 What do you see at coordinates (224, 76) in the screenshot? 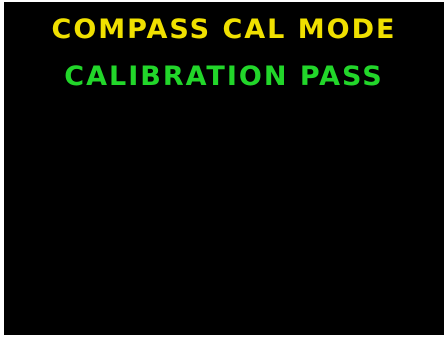
I see `calibration-status: CALIBRATION PASS` at bounding box center [224, 76].